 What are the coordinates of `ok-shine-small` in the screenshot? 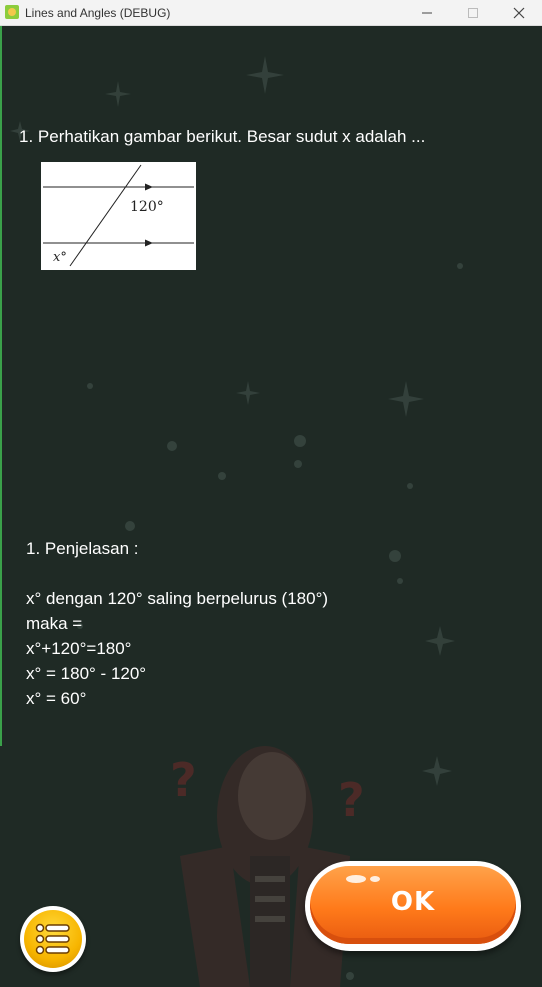 It's located at (375, 879).